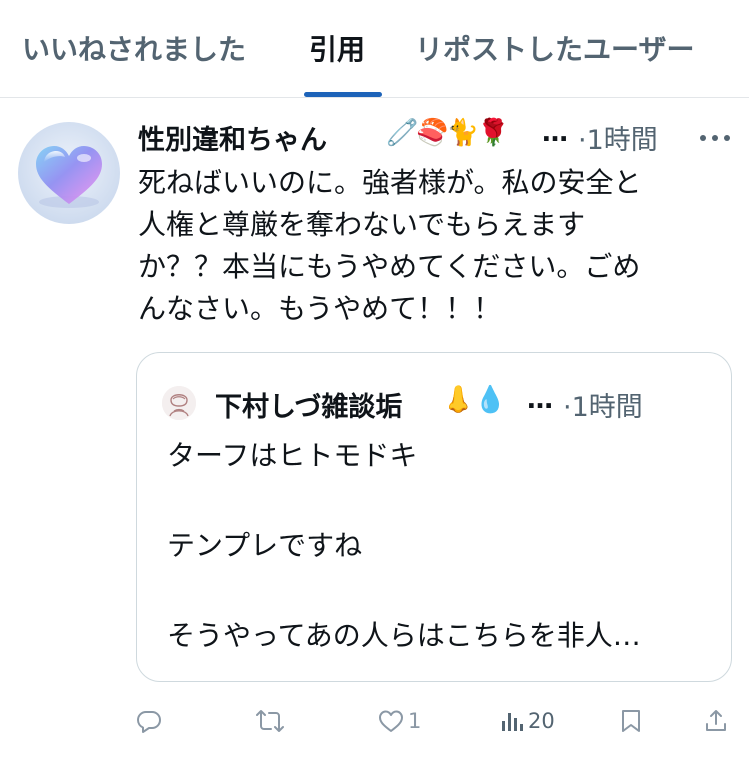  I want to click on repost-button, so click(270, 721).